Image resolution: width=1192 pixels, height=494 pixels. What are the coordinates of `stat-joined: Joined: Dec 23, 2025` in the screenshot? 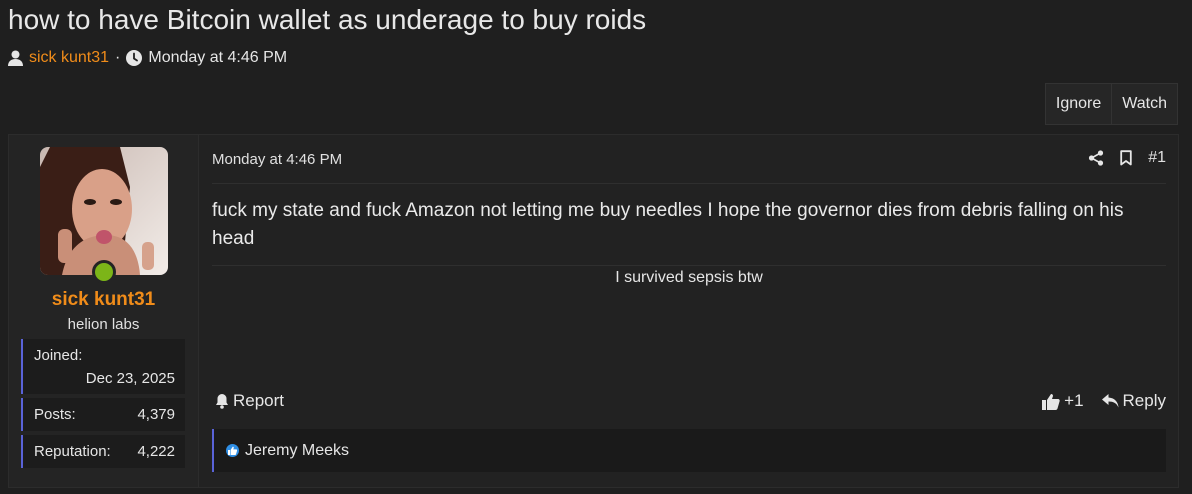 It's located at (103, 366).